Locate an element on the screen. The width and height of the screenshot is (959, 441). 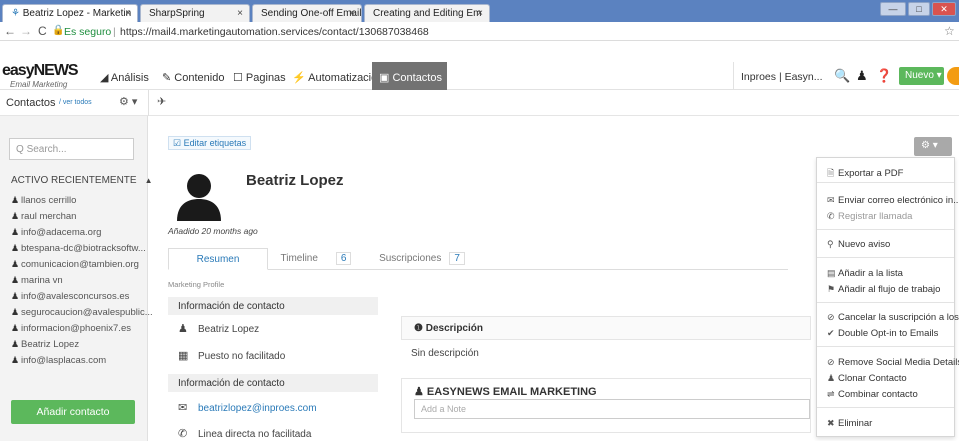
menu-log-call: ✆ Registrar llamada is located at coordinates (869, 216).